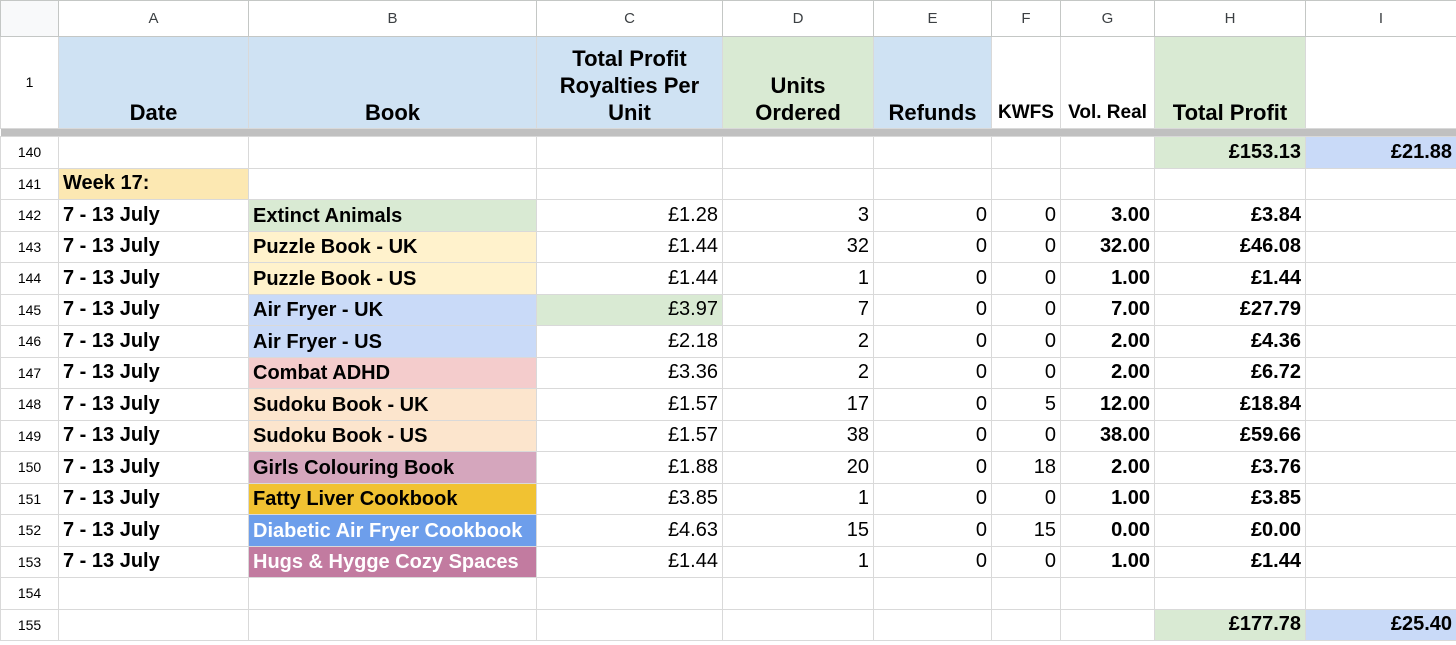 The width and height of the screenshot is (1456, 645). Describe the element at coordinates (392, 467) in the screenshot. I see `cell-book: Girls Colouring Book` at that location.